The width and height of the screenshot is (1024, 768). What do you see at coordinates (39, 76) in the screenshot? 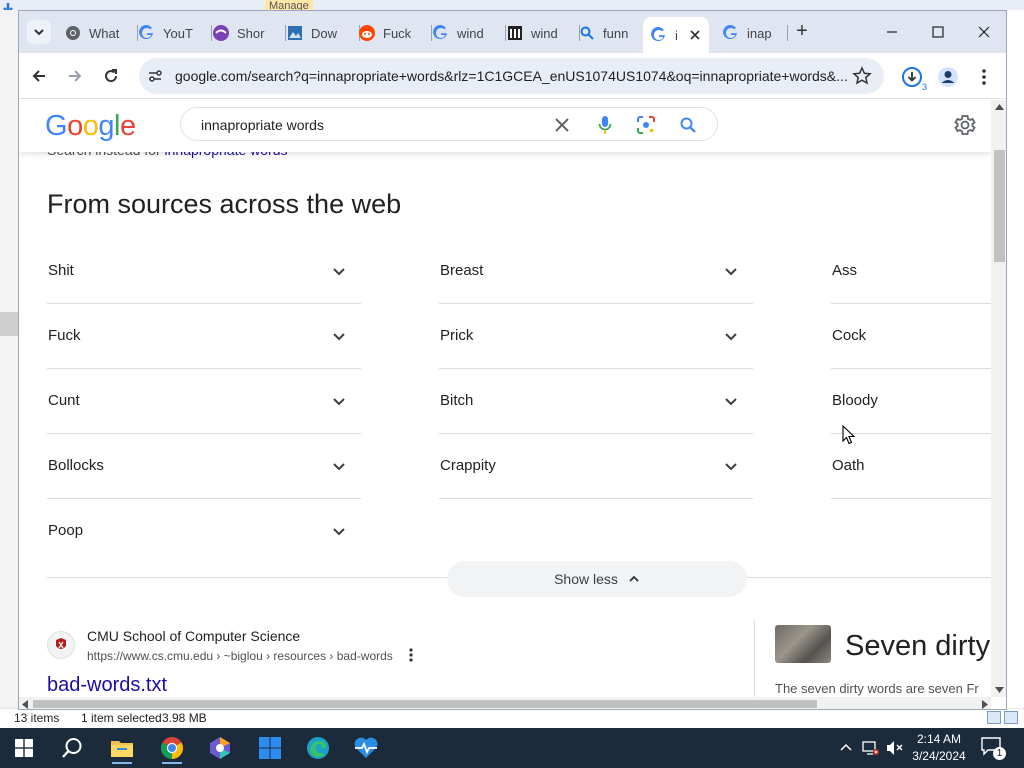
I see `back-button` at bounding box center [39, 76].